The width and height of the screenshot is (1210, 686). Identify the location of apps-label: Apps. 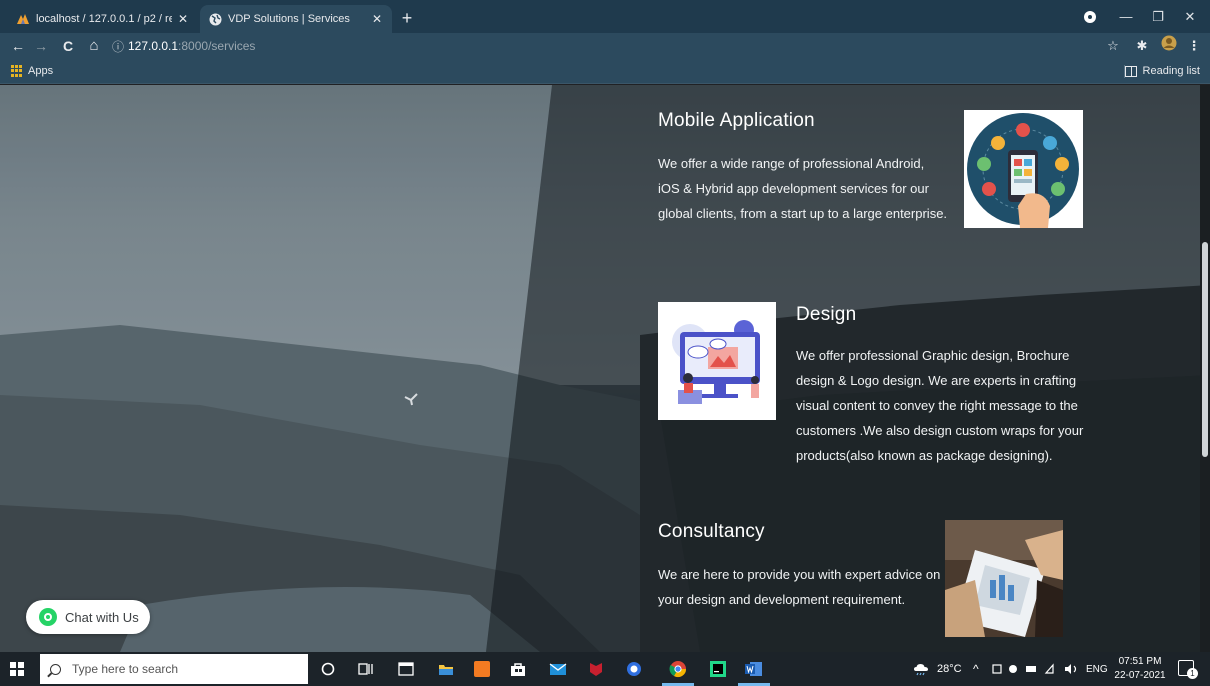
(41, 71).